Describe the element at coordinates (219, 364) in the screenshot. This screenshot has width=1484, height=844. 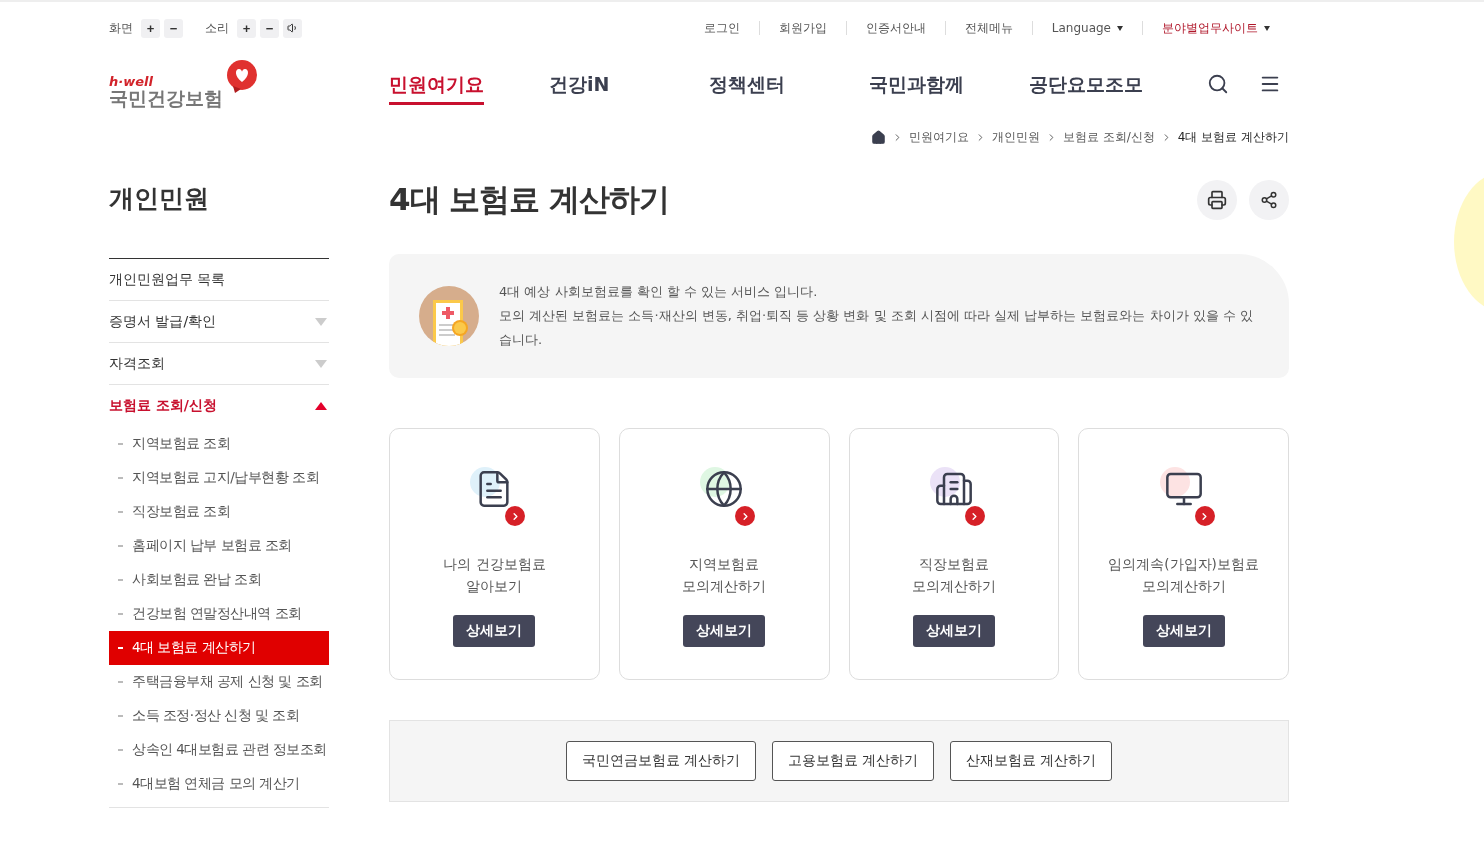
I see `sidebar-item: 자격조회` at that location.